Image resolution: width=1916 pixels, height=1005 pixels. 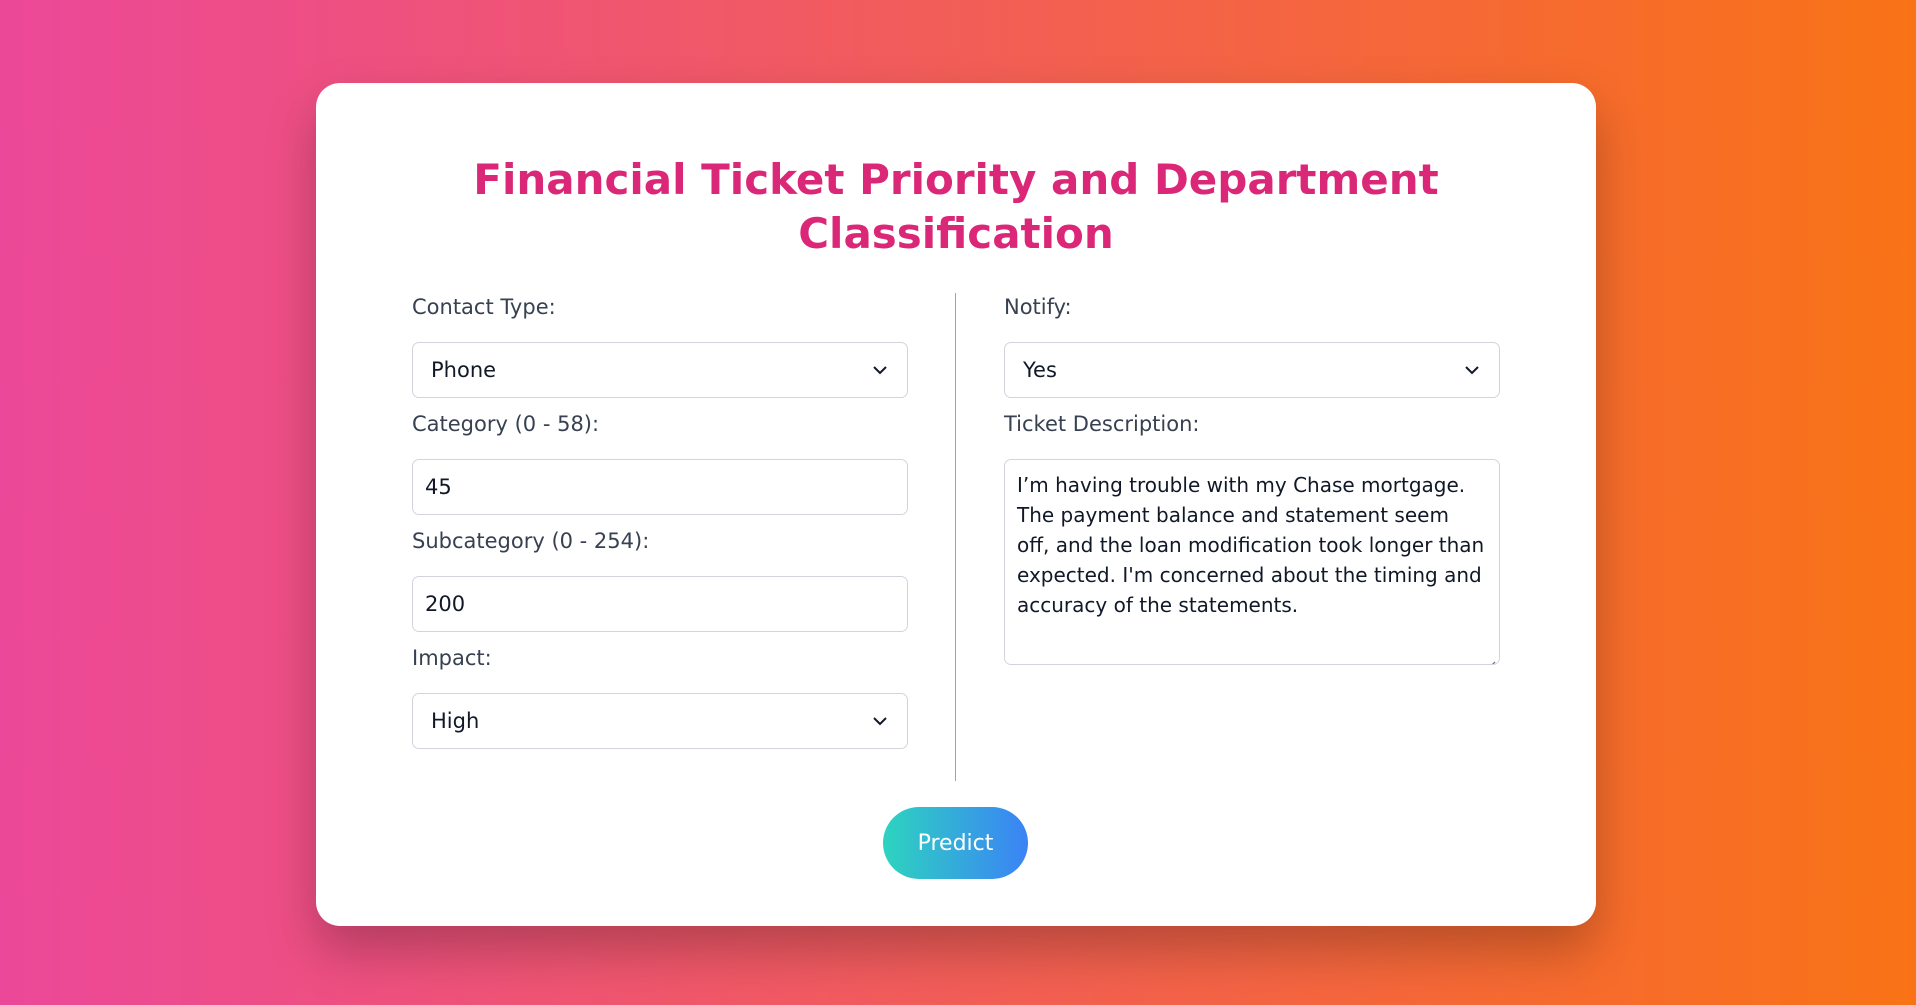 I want to click on contact-type-value: Phone, so click(x=464, y=370).